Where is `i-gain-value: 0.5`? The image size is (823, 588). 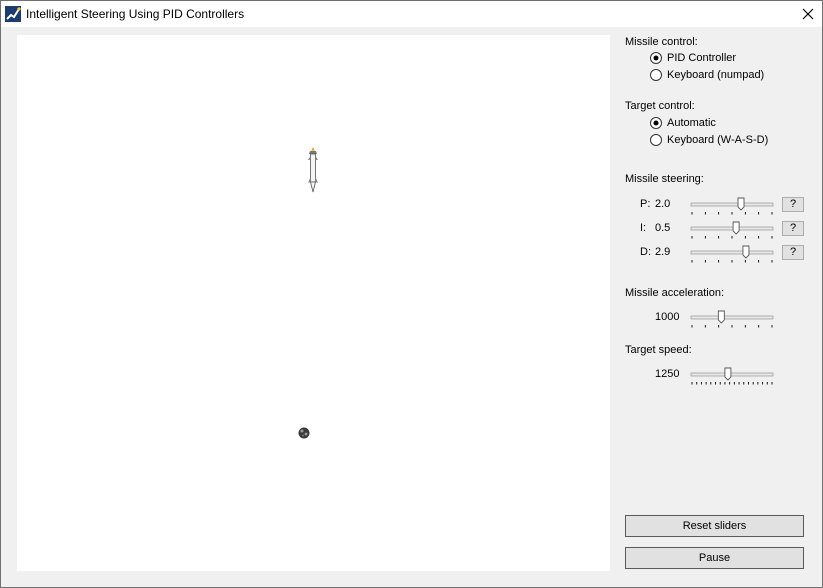
i-gain-value: 0.5 is located at coordinates (663, 228).